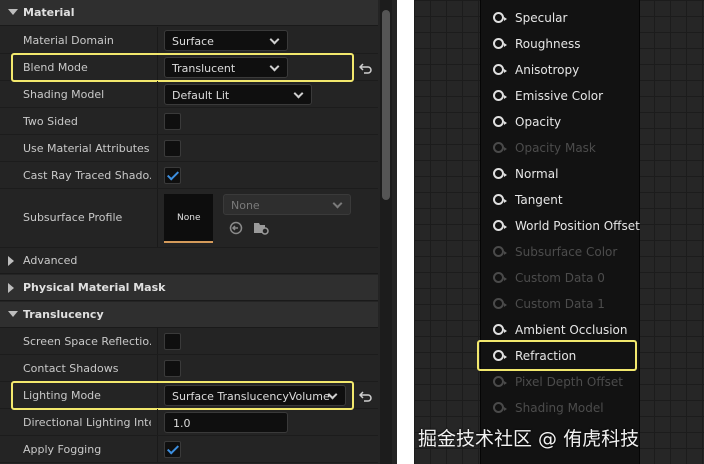 The height and width of the screenshot is (464, 704). I want to click on row-shading-model: Shading Model Default Lit, so click(189, 94).